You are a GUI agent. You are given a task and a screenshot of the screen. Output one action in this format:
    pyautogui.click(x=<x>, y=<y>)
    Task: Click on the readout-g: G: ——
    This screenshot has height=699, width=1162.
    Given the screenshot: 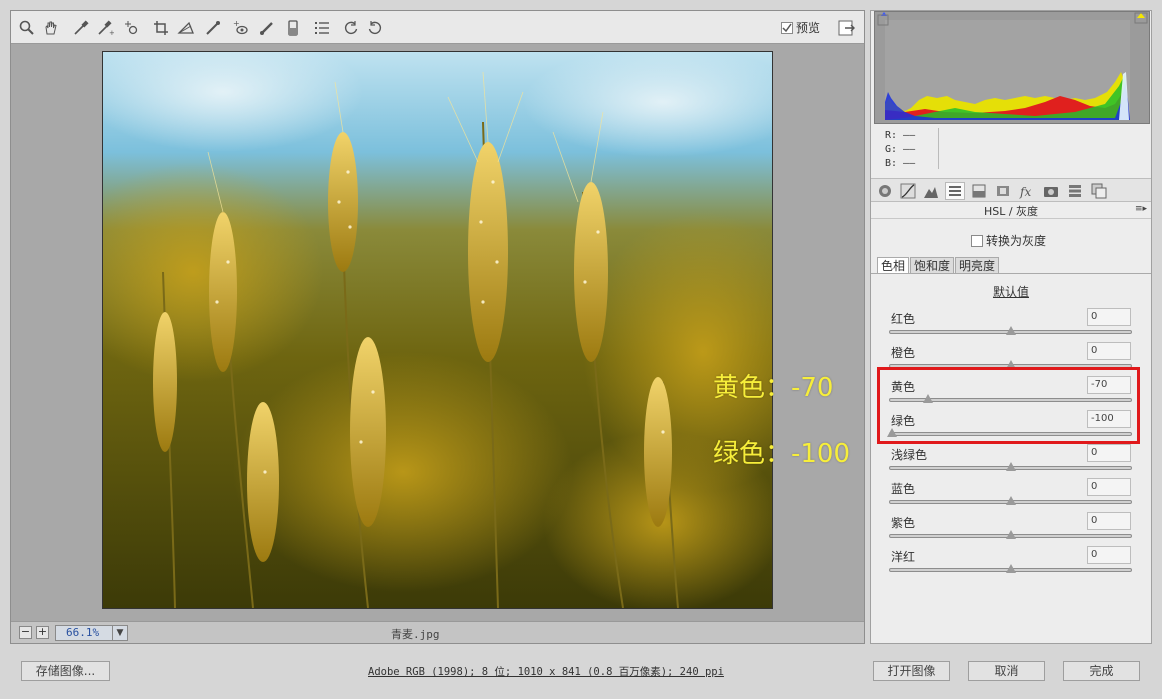 What is the action you would take?
    pyautogui.click(x=900, y=149)
    